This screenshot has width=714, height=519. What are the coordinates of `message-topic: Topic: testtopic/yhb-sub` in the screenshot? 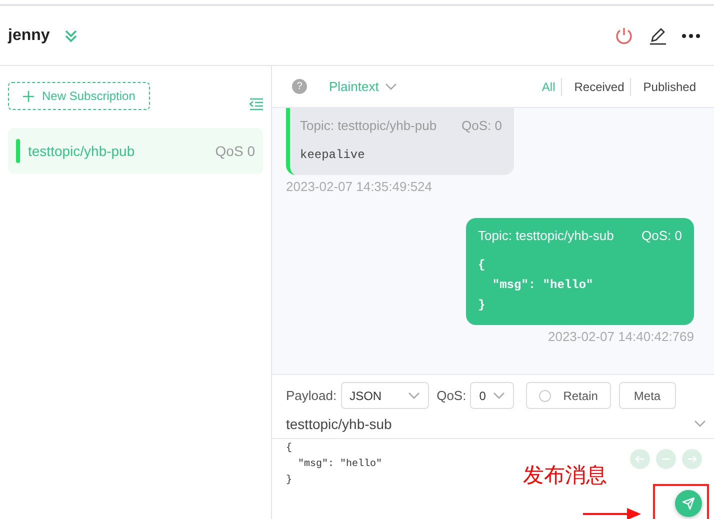 It's located at (546, 235).